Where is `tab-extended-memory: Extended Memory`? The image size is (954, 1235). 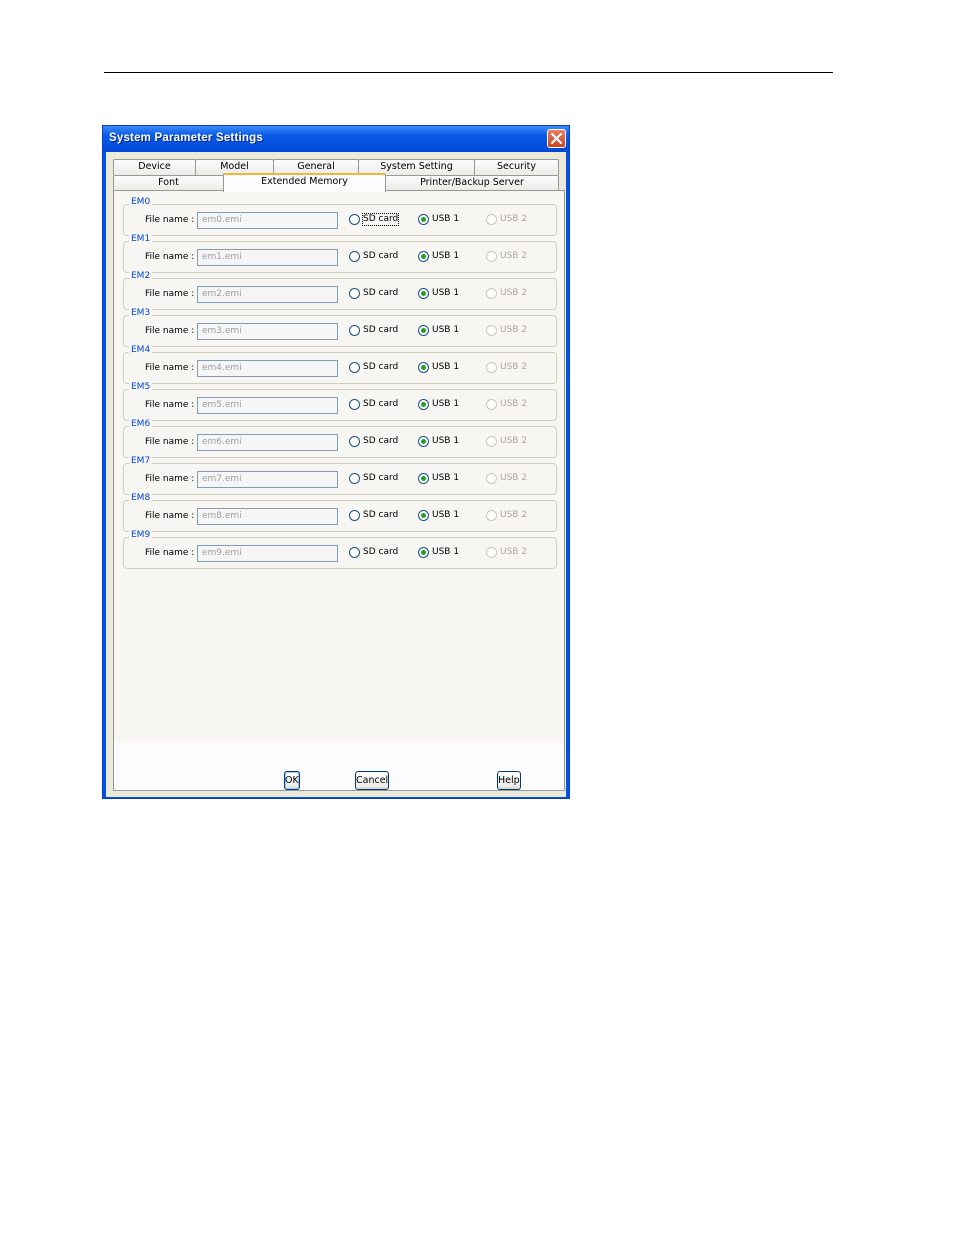 tab-extended-memory: Extended Memory is located at coordinates (304, 182).